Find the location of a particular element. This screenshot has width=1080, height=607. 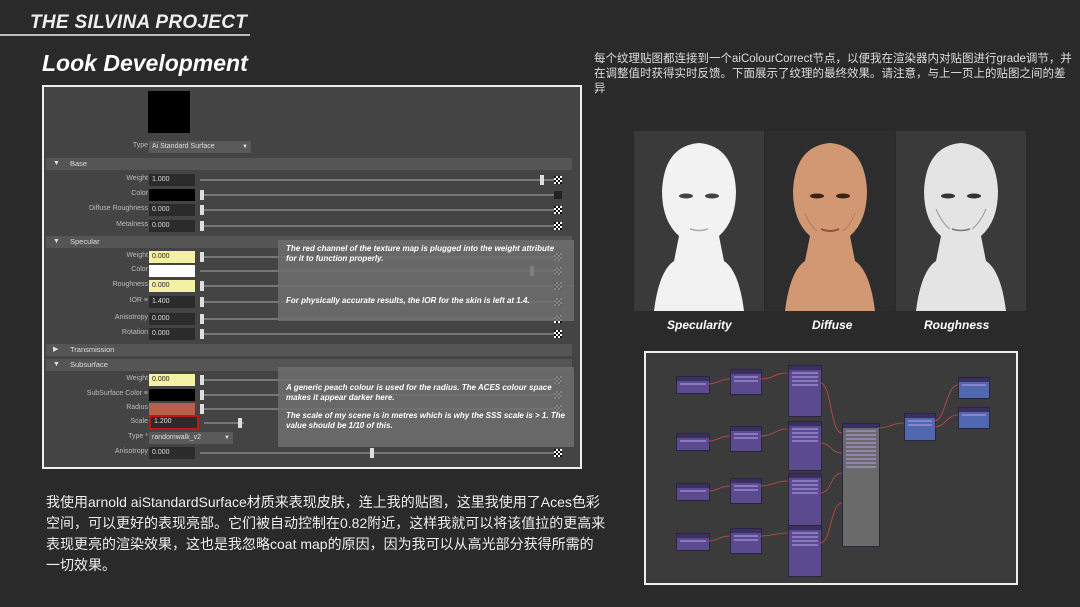

spec-anisotropy-field: 0.000 is located at coordinates (172, 319).